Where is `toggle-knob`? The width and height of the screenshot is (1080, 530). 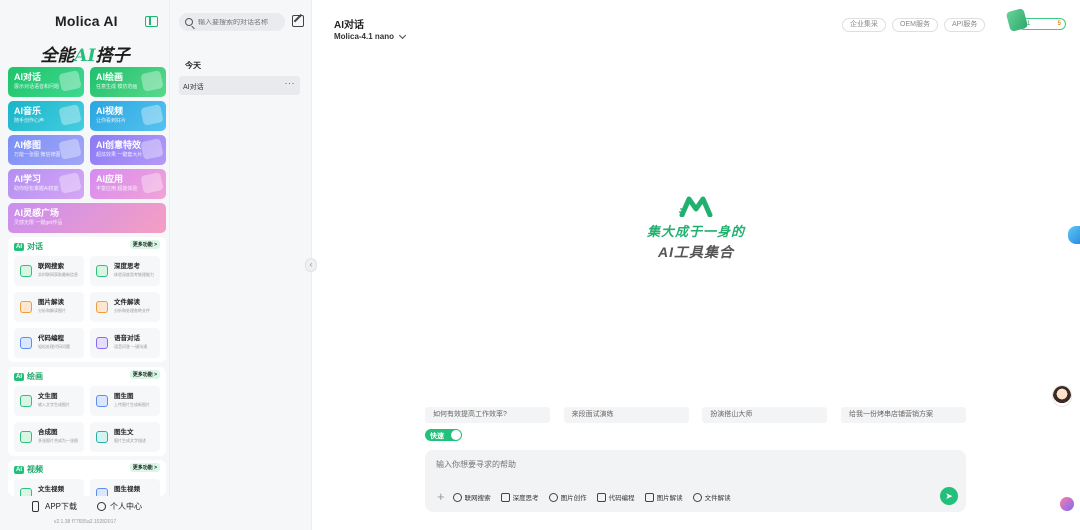
toggle-knob is located at coordinates (456, 435).